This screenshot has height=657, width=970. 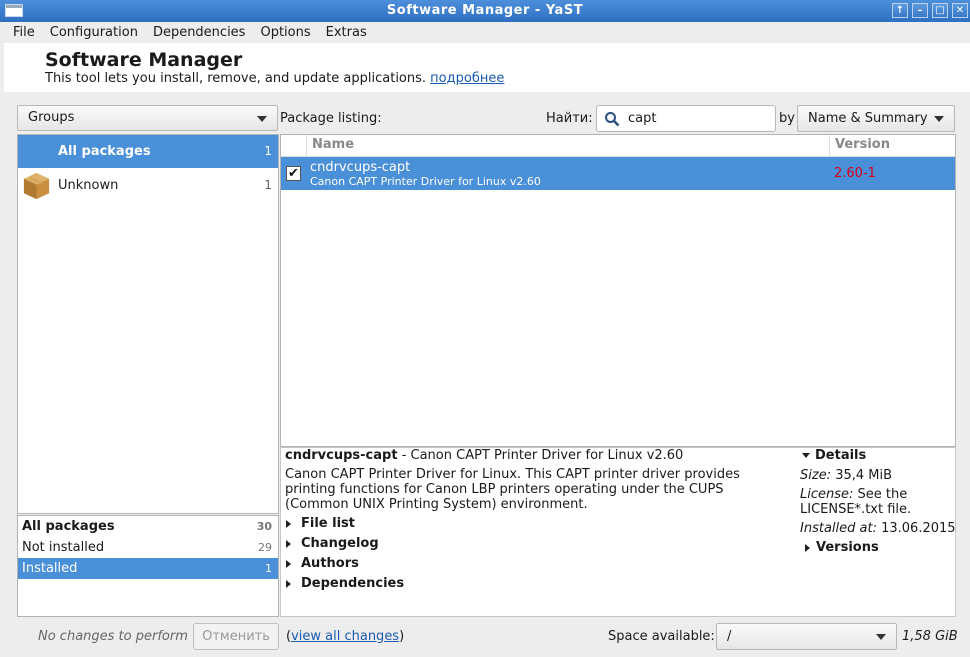 I want to click on filter-label: All packages, so click(x=68, y=526).